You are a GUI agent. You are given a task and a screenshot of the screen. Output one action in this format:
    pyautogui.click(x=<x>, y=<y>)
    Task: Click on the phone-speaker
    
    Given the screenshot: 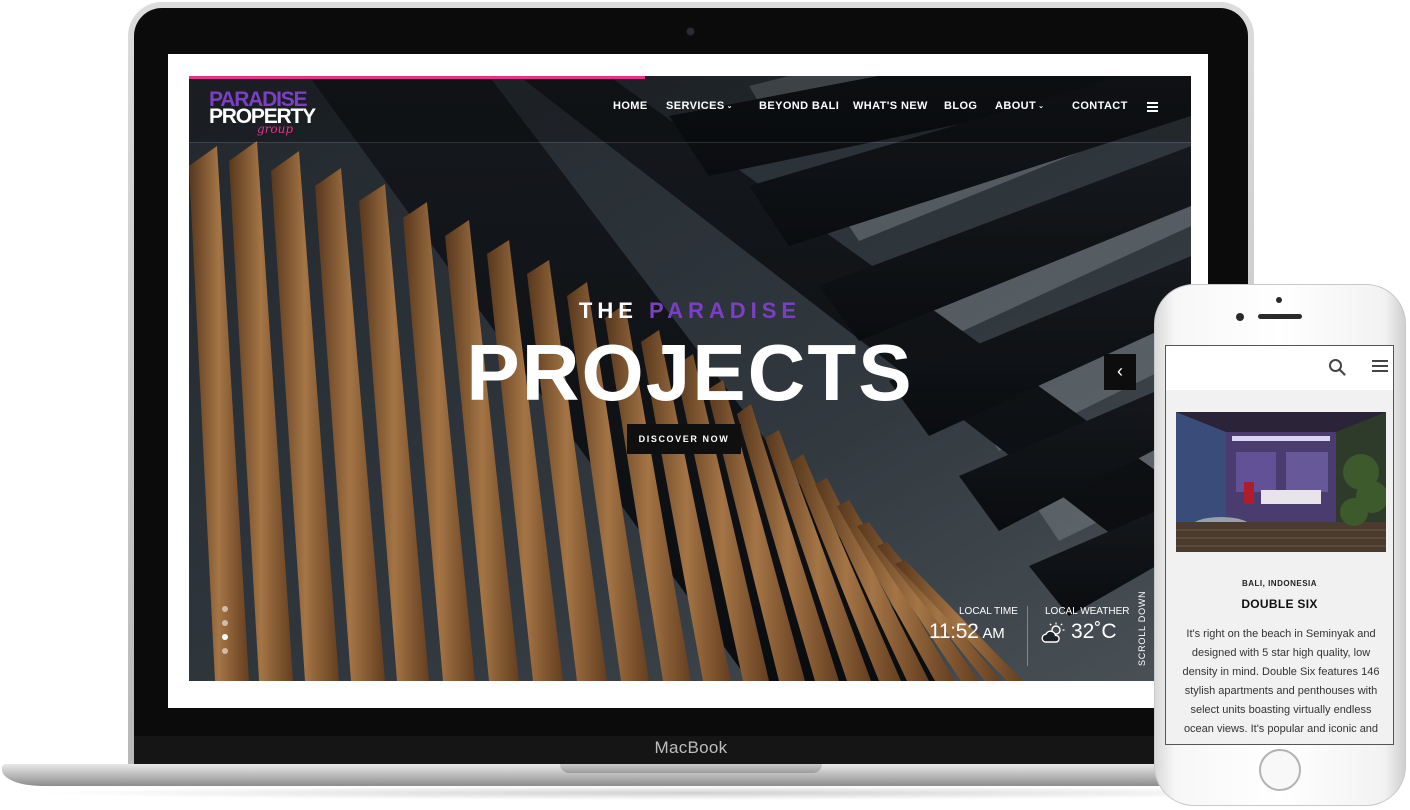 What is the action you would take?
    pyautogui.click(x=1280, y=316)
    